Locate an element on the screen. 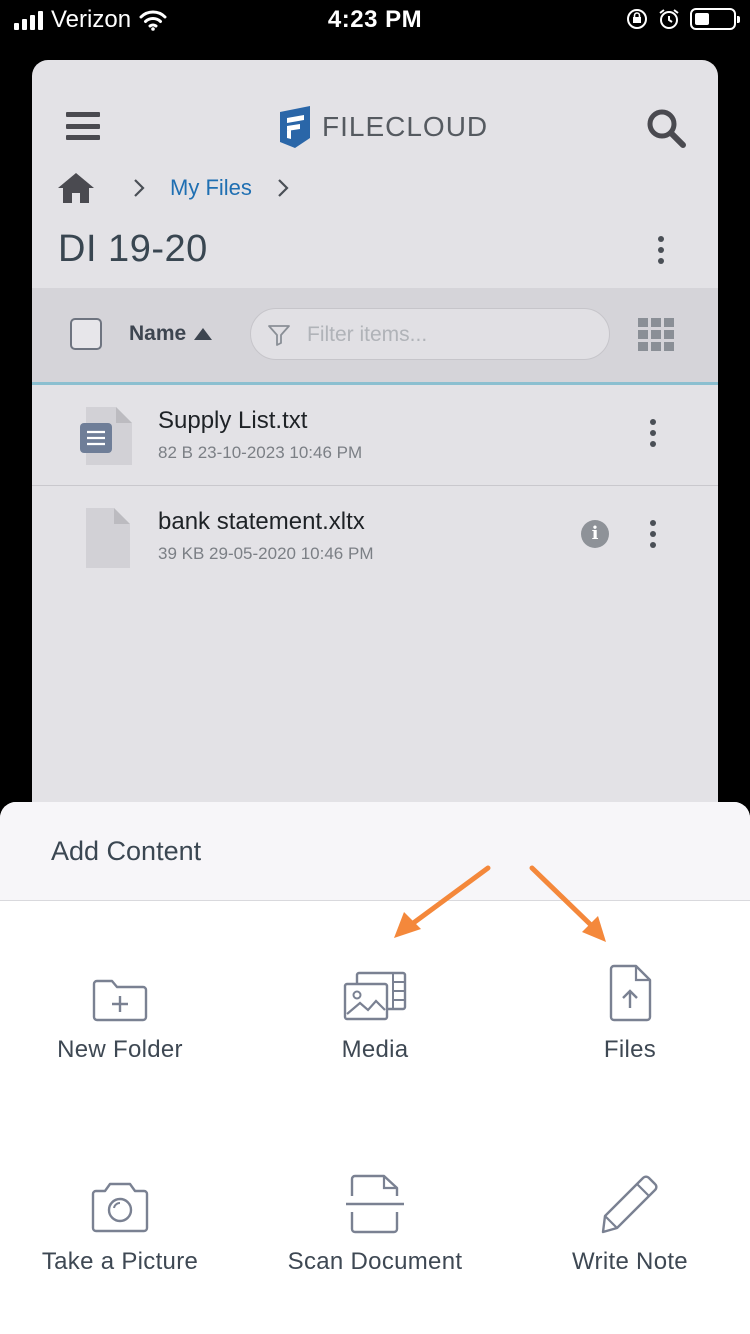 The width and height of the screenshot is (750, 1334). files-button: Files is located at coordinates (627, 1008).